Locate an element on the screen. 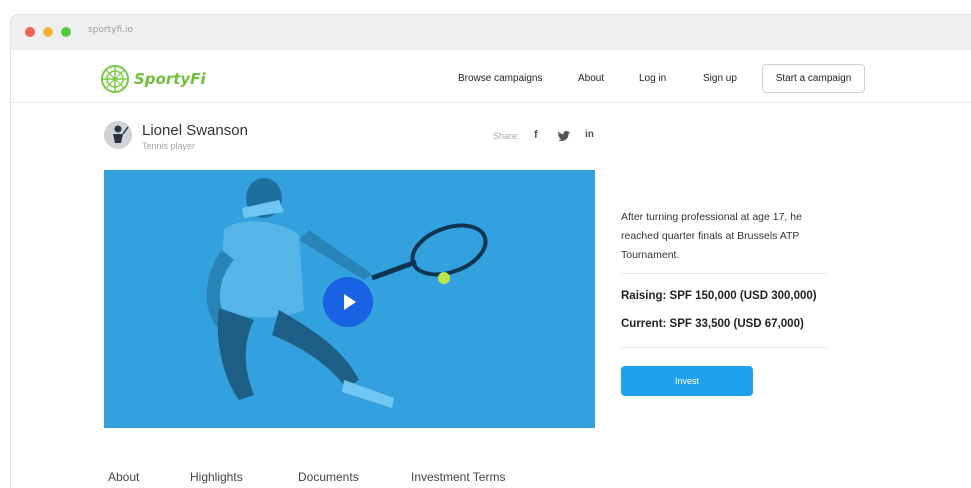 The width and height of the screenshot is (971, 488). nav-log-in: Log in is located at coordinates (652, 78).